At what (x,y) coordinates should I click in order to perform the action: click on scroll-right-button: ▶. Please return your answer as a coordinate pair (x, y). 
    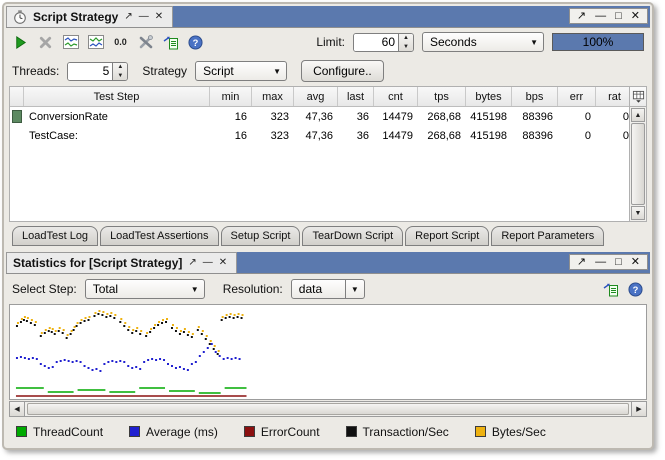
    Looking at the image, I should click on (638, 409).